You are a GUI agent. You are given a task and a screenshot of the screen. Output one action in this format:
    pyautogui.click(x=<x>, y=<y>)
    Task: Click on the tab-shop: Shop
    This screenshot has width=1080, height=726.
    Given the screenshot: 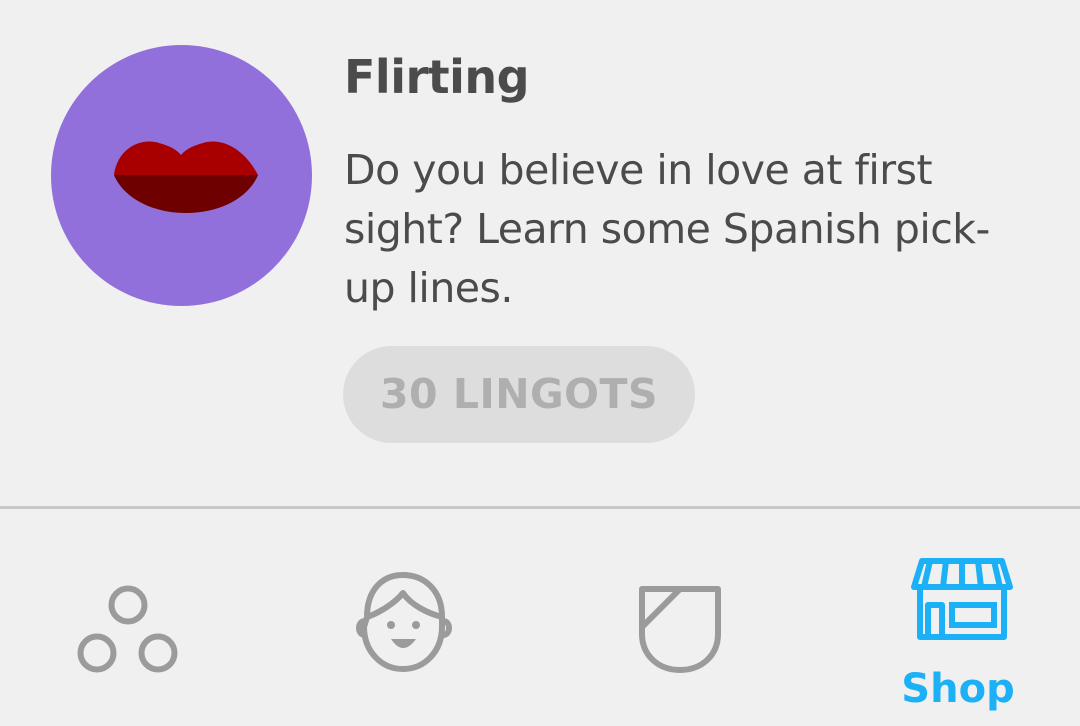 What is the action you would take?
    pyautogui.click(x=958, y=617)
    